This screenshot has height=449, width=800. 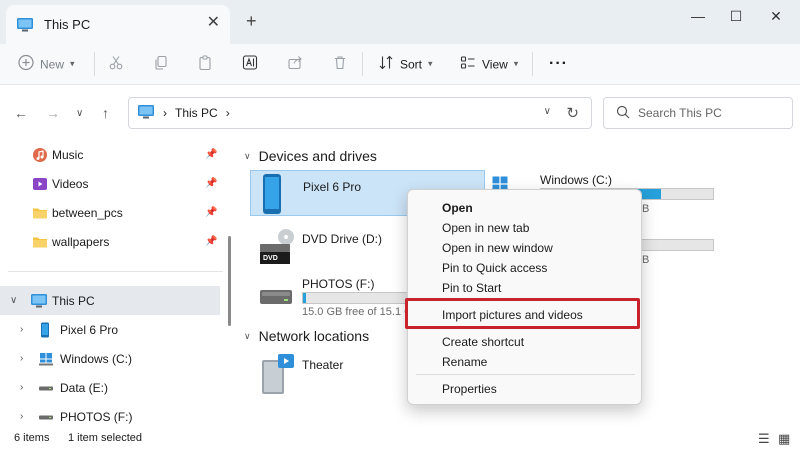 What do you see at coordinates (306, 336) in the screenshot?
I see `network-locations-group-header: ∨ Network locations` at bounding box center [306, 336].